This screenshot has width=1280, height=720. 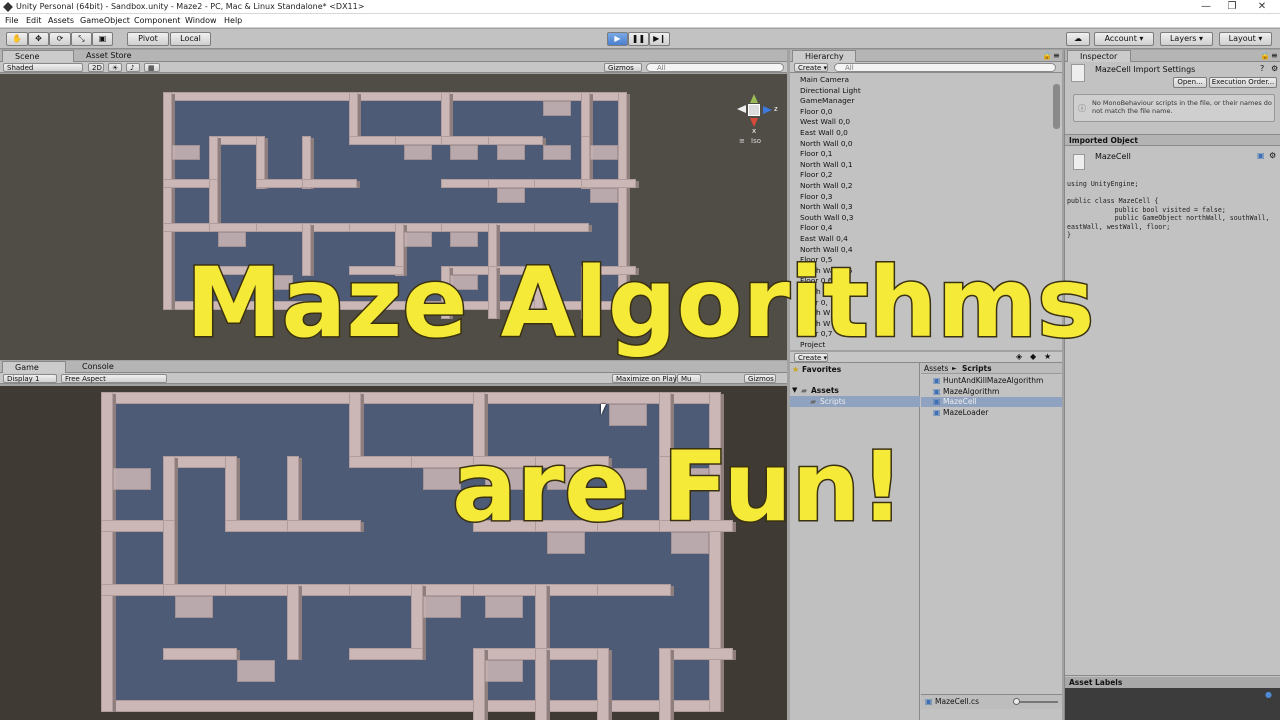 What do you see at coordinates (638, 39) in the screenshot?
I see `pause-button: ❚❚` at bounding box center [638, 39].